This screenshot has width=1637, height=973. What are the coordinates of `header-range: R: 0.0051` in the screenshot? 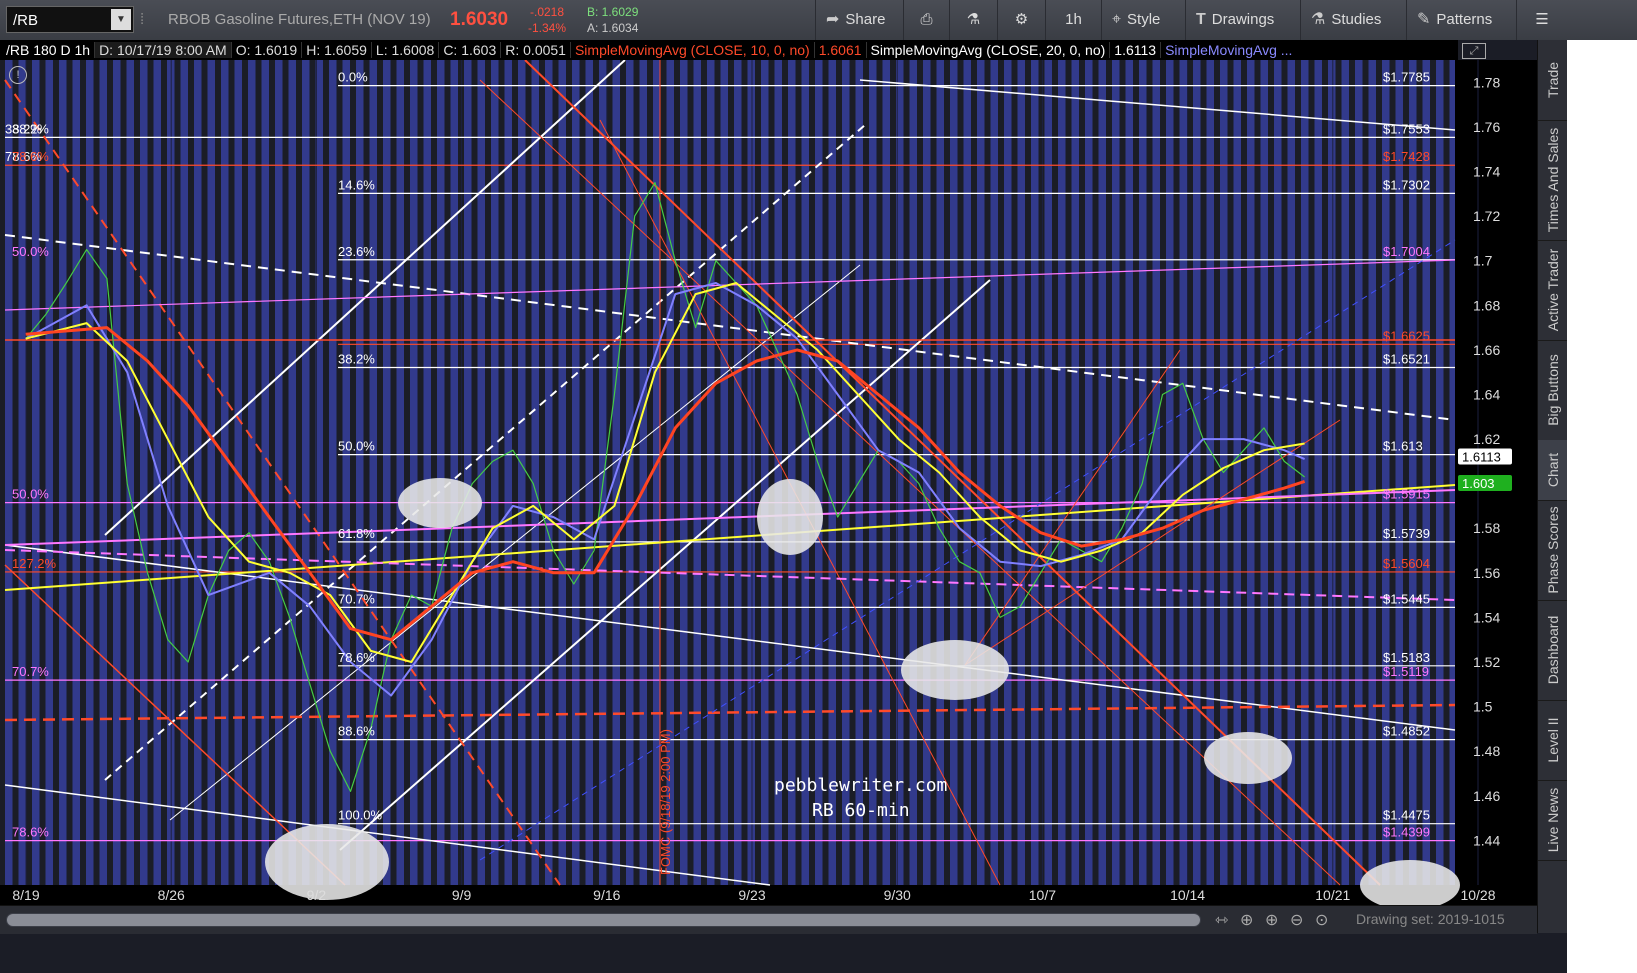 It's located at (535, 50).